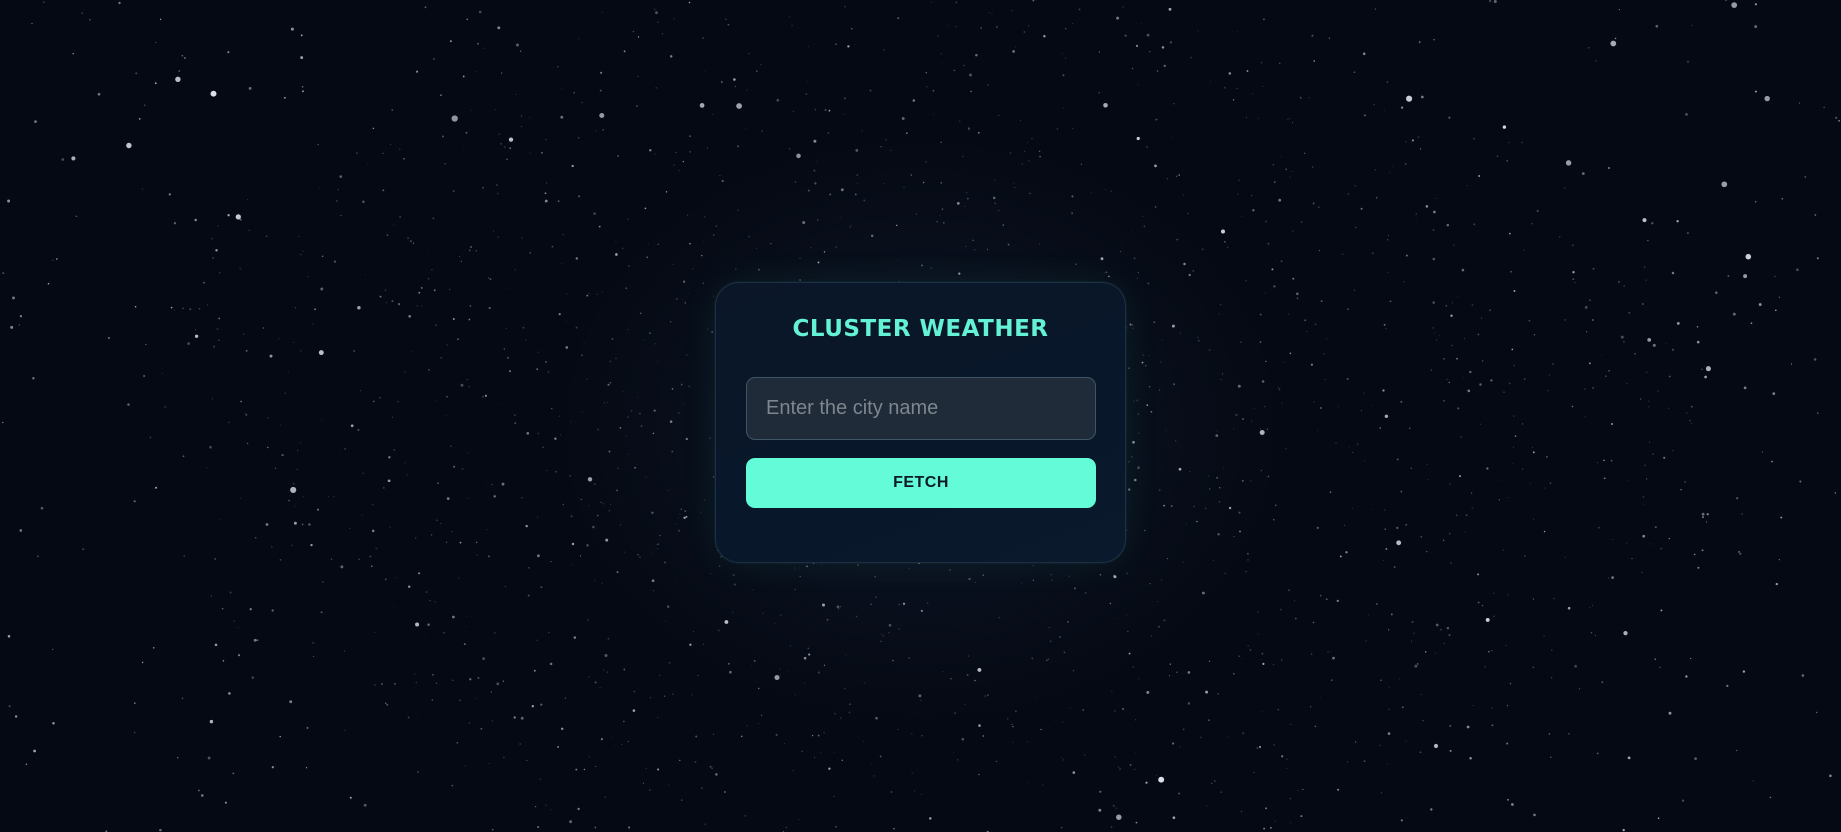 This screenshot has width=1841, height=832. Describe the element at coordinates (921, 483) in the screenshot. I see `fetch-button: FETCH` at that location.